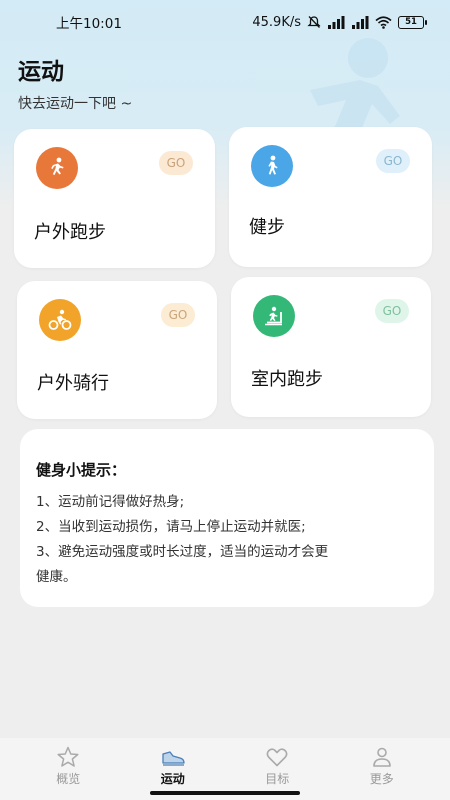  Describe the element at coordinates (41, 72) in the screenshot. I see `page-title: 运动` at that location.